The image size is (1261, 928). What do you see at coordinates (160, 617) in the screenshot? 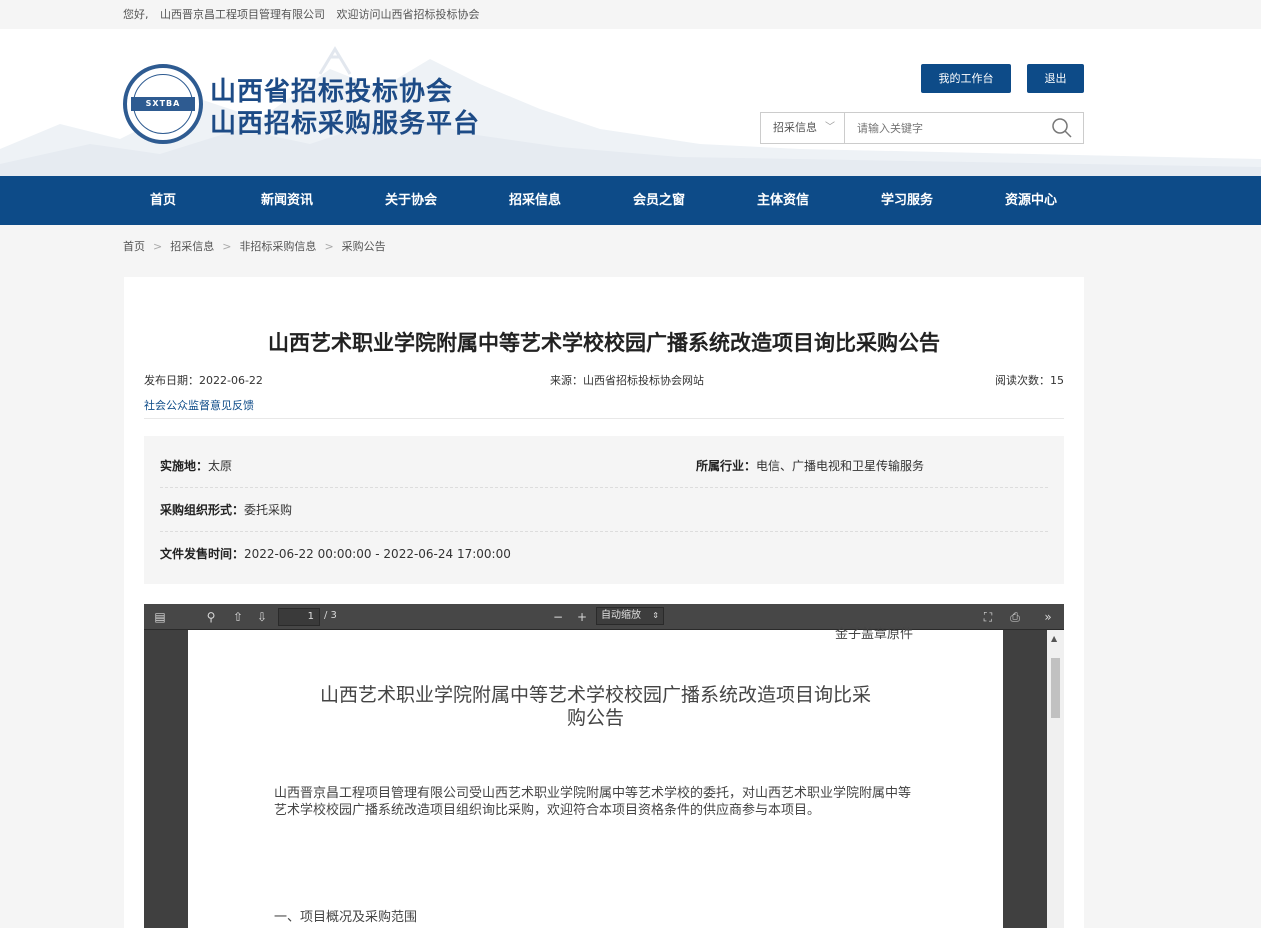
I see `sidebar-toggle-icon: ▤` at bounding box center [160, 617].